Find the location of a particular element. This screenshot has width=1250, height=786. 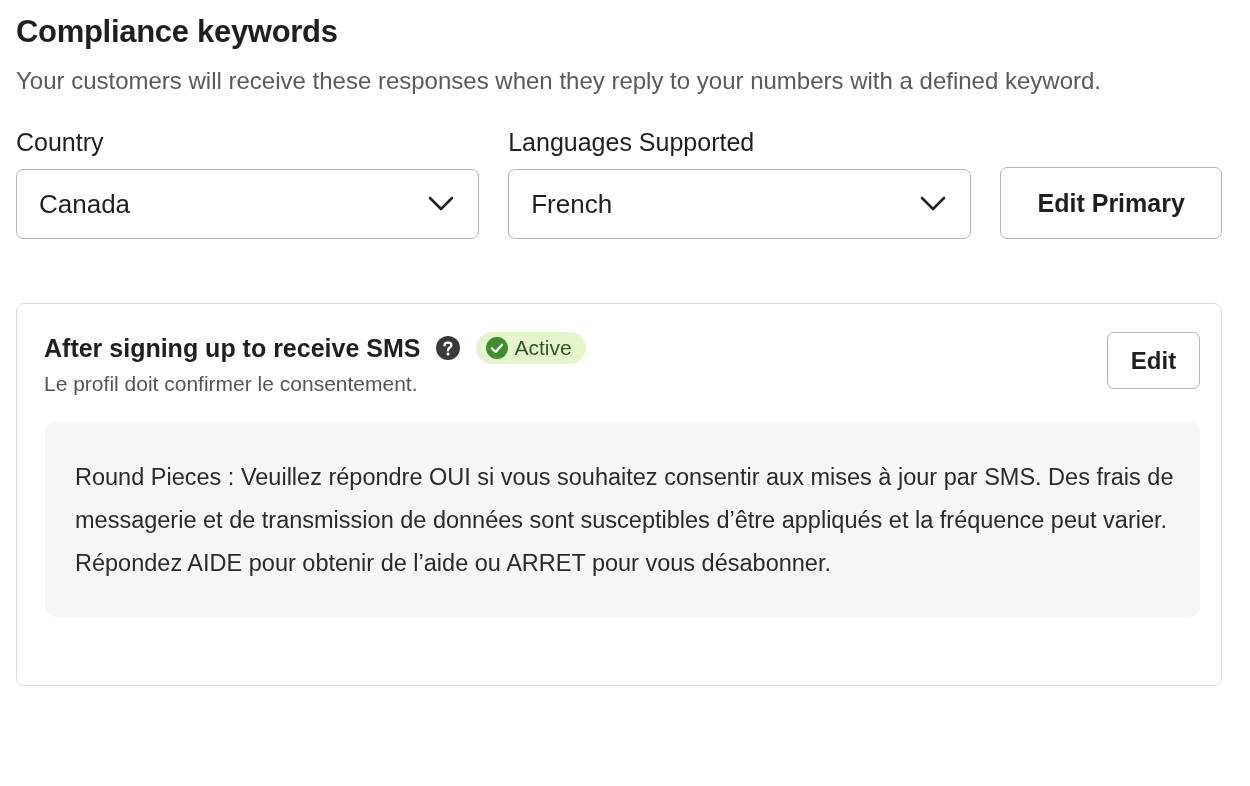

field-label: Languages Supported is located at coordinates (631, 142).